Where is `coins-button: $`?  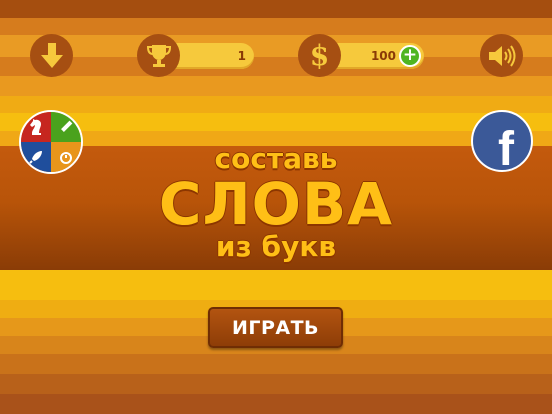
coins-button: $ is located at coordinates (319, 55).